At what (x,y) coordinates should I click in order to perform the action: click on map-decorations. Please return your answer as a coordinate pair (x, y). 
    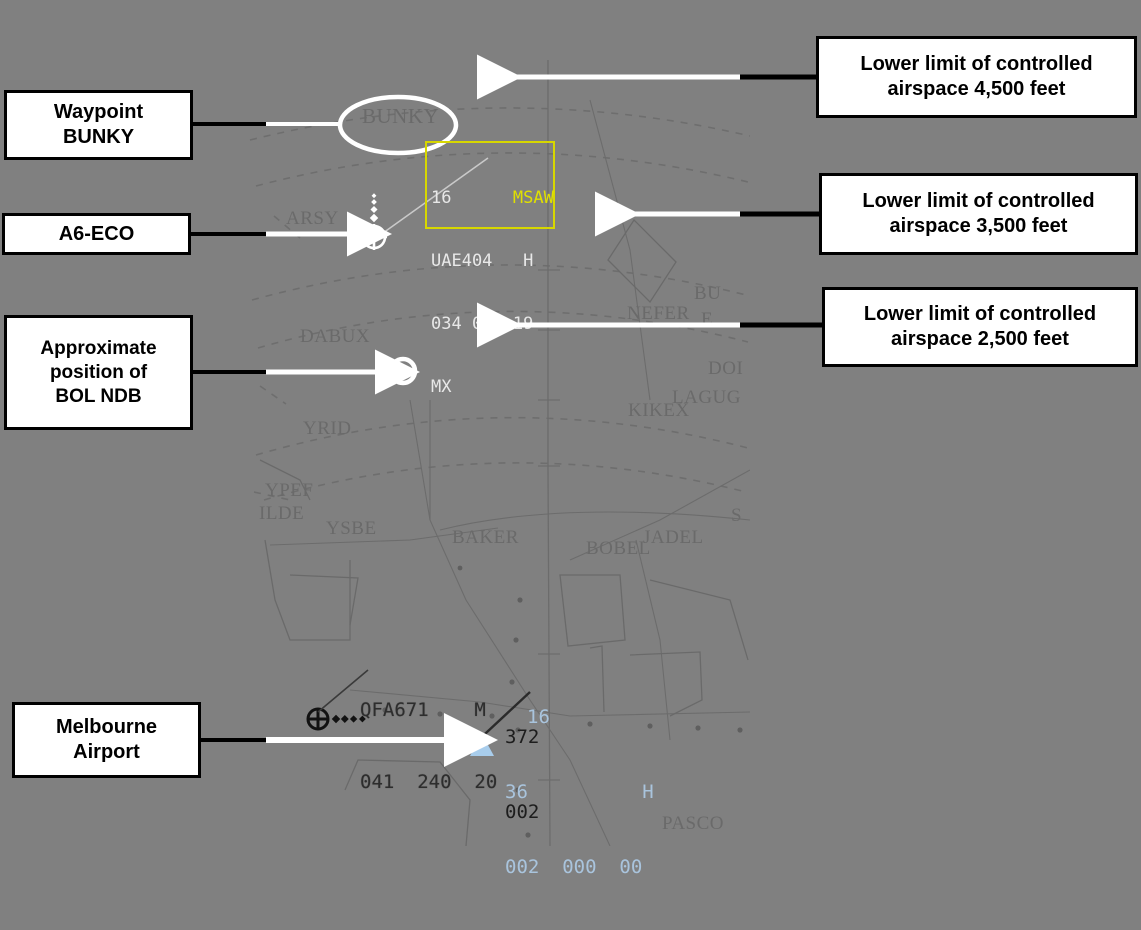
    Looking at the image, I should click on (277, 358).